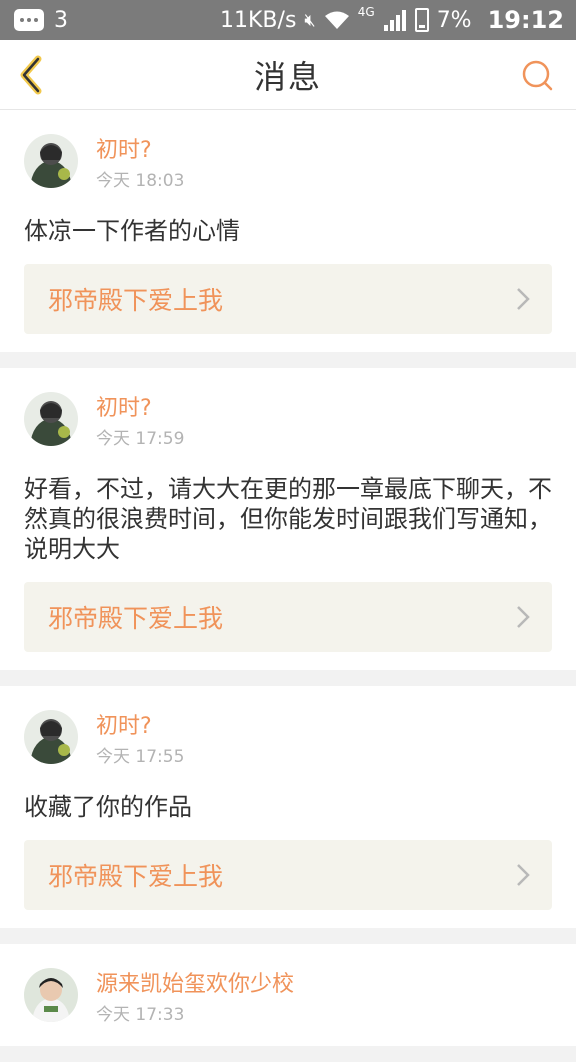  Describe the element at coordinates (258, 20) in the screenshot. I see `network-speed: 11KB/s` at that location.